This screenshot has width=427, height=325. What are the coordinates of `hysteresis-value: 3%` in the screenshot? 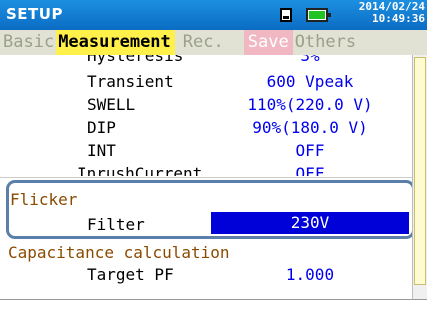 It's located at (310, 60).